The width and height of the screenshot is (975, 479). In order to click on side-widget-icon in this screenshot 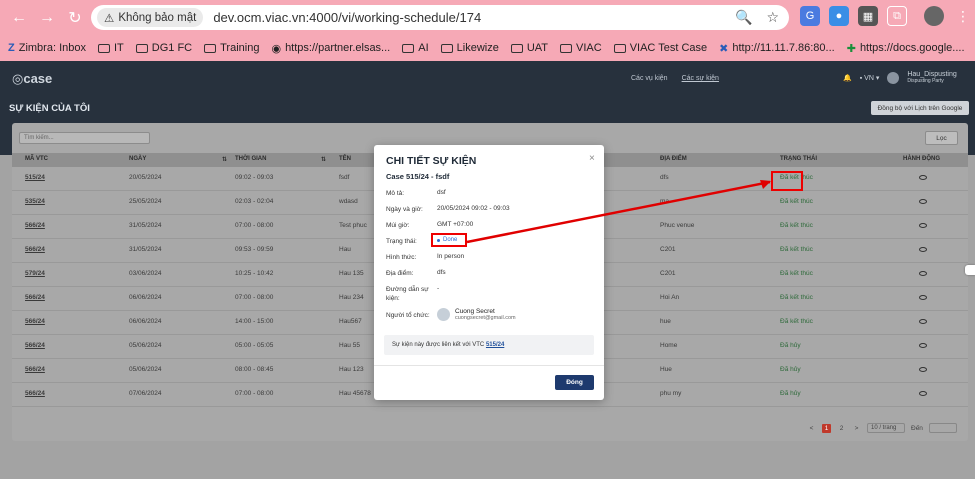, I will do `click(970, 270)`.